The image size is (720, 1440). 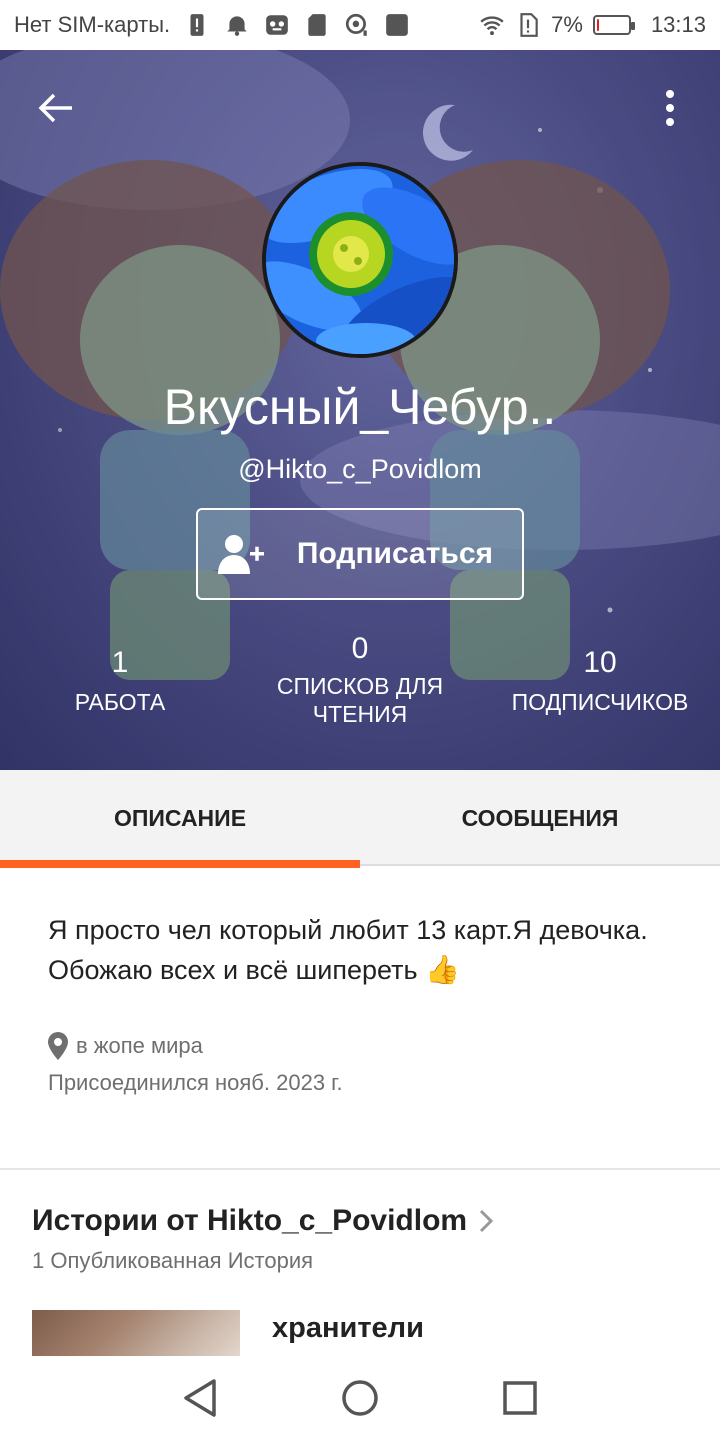 What do you see at coordinates (360, 1169) in the screenshot?
I see `section-divider` at bounding box center [360, 1169].